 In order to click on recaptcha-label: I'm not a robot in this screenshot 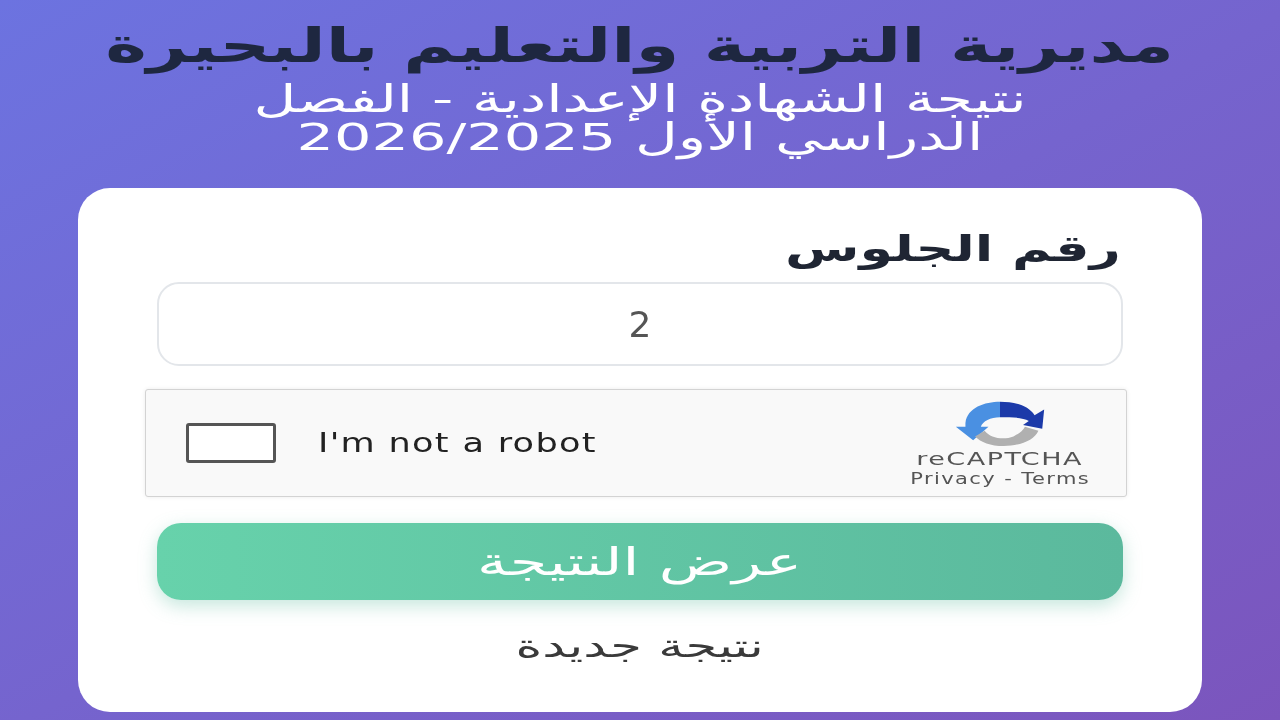, I will do `click(457, 442)`.